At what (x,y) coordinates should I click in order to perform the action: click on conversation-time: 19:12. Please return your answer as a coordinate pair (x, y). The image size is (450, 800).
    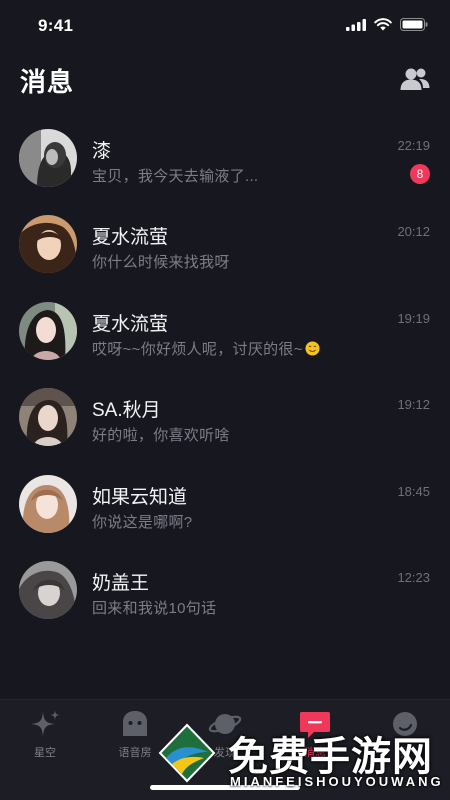
    Looking at the image, I should click on (413, 405).